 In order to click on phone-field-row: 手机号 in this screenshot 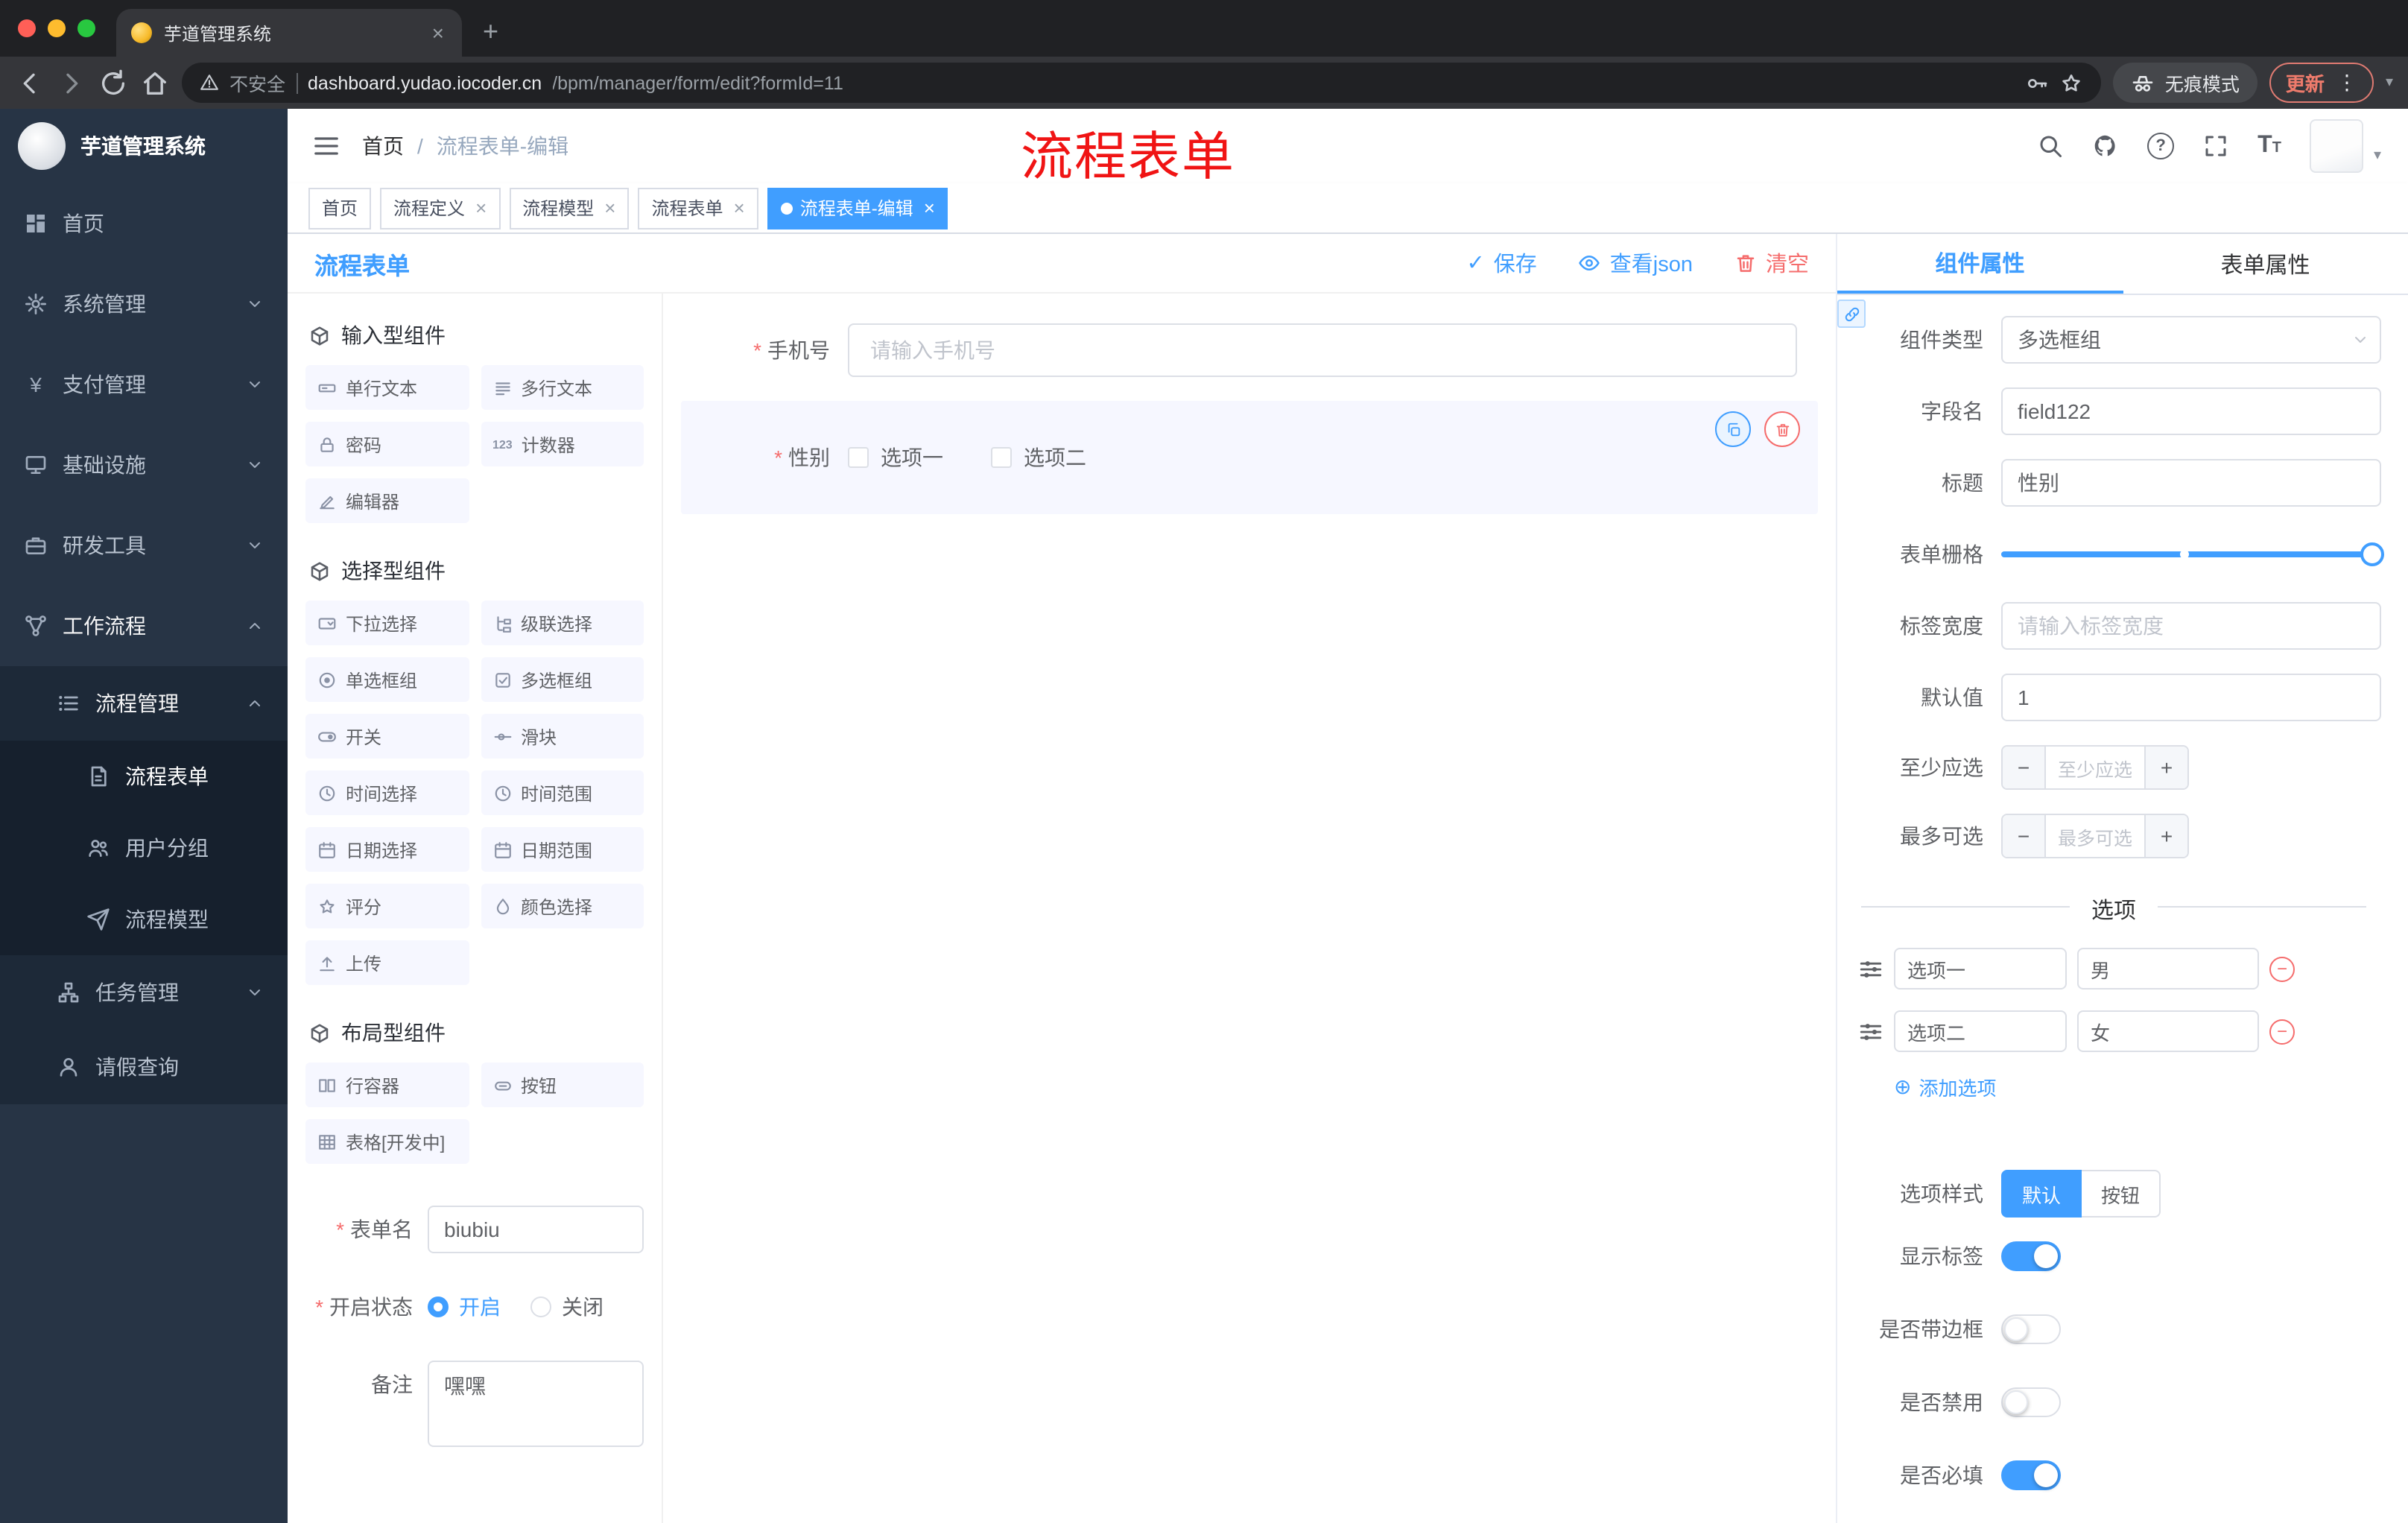, I will do `click(1249, 350)`.